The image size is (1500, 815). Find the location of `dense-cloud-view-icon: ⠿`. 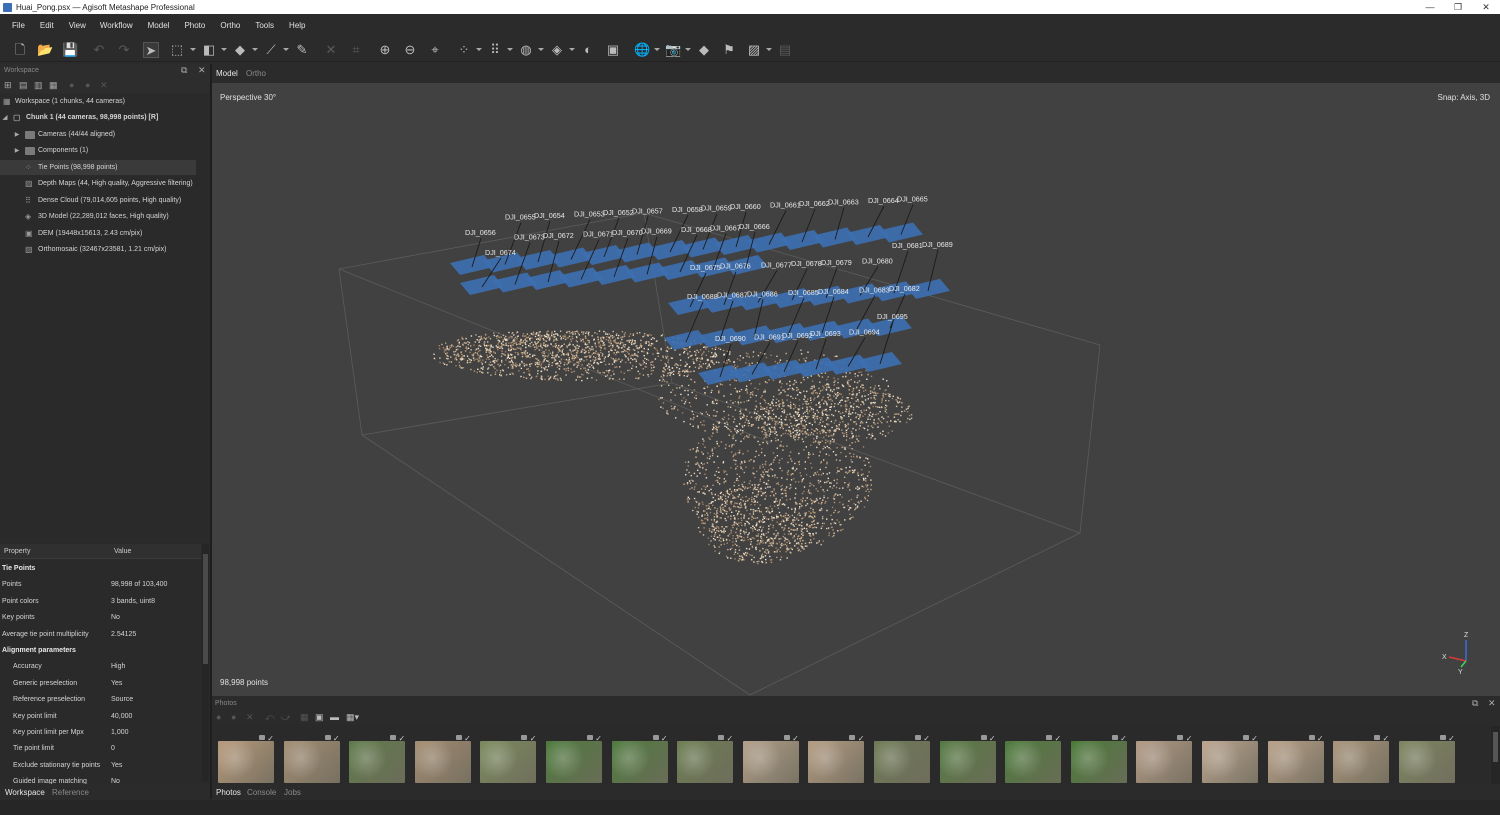

dense-cloud-view-icon: ⠿ is located at coordinates (495, 50).